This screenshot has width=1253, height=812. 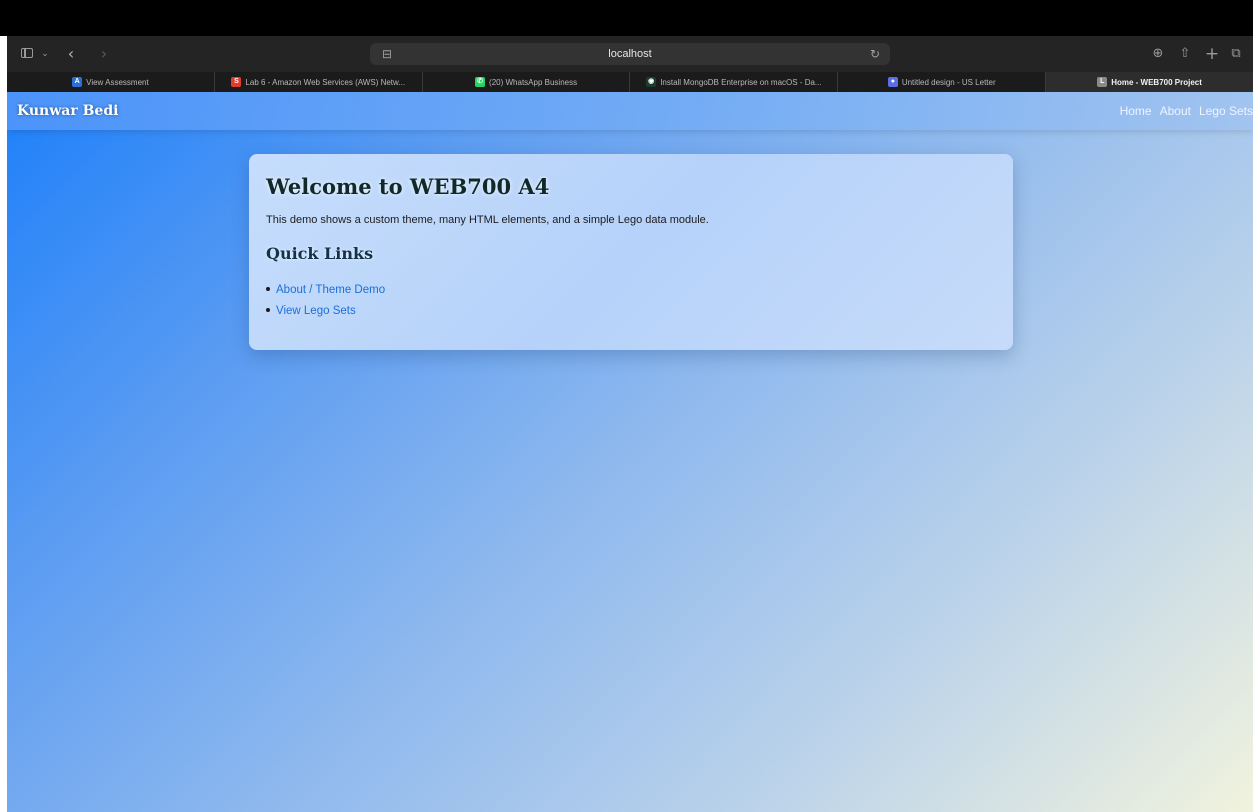 I want to click on screen-bezel, so click(x=626, y=18).